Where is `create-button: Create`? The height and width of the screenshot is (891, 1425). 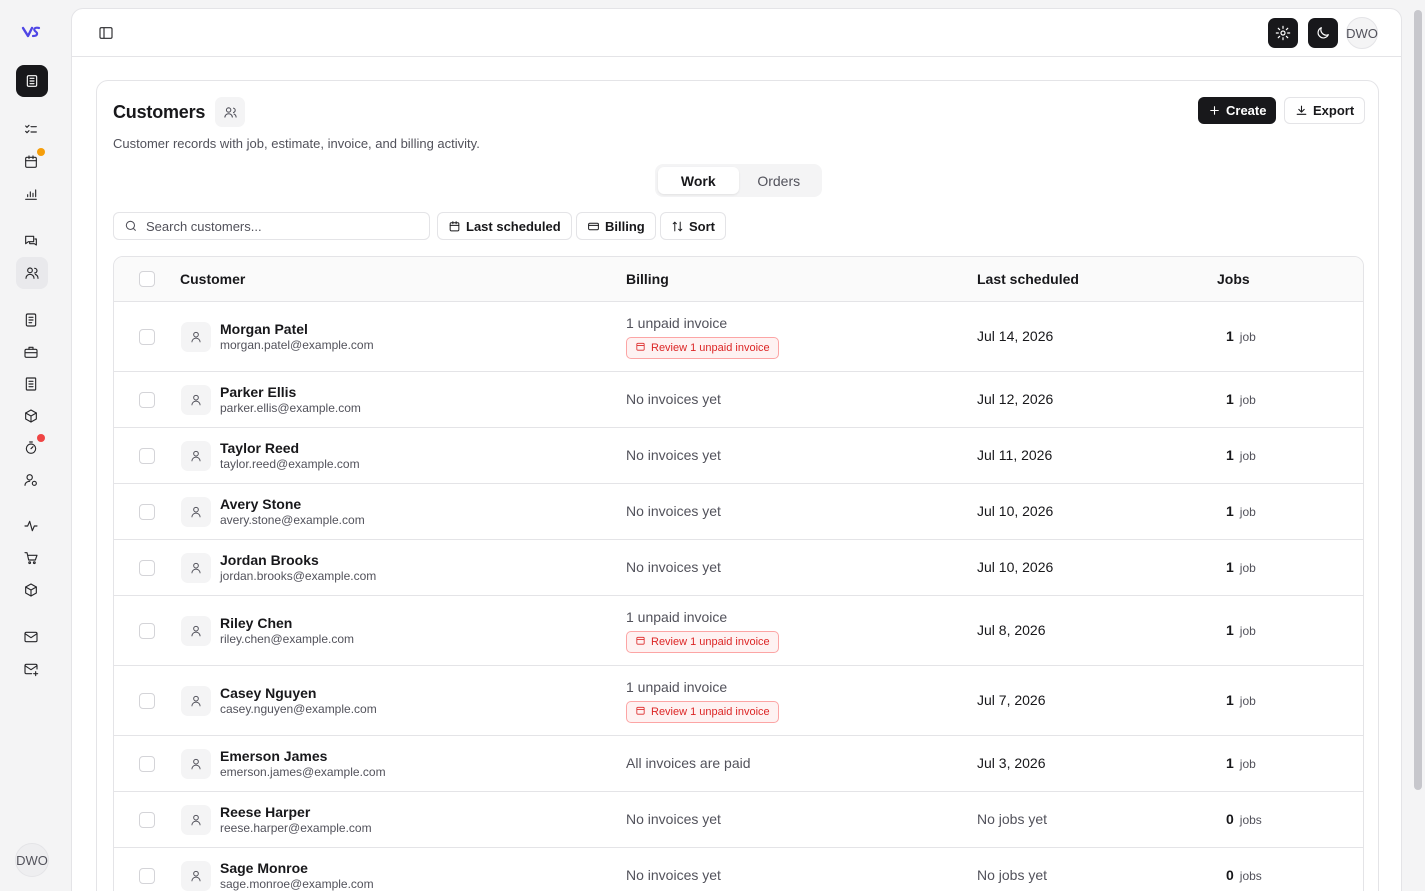
create-button: Create is located at coordinates (1237, 110).